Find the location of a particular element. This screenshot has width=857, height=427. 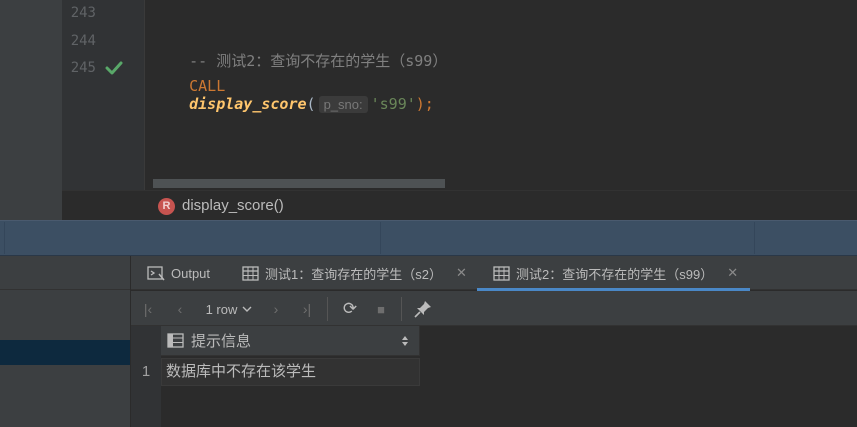

pin-tab-button is located at coordinates (423, 309).